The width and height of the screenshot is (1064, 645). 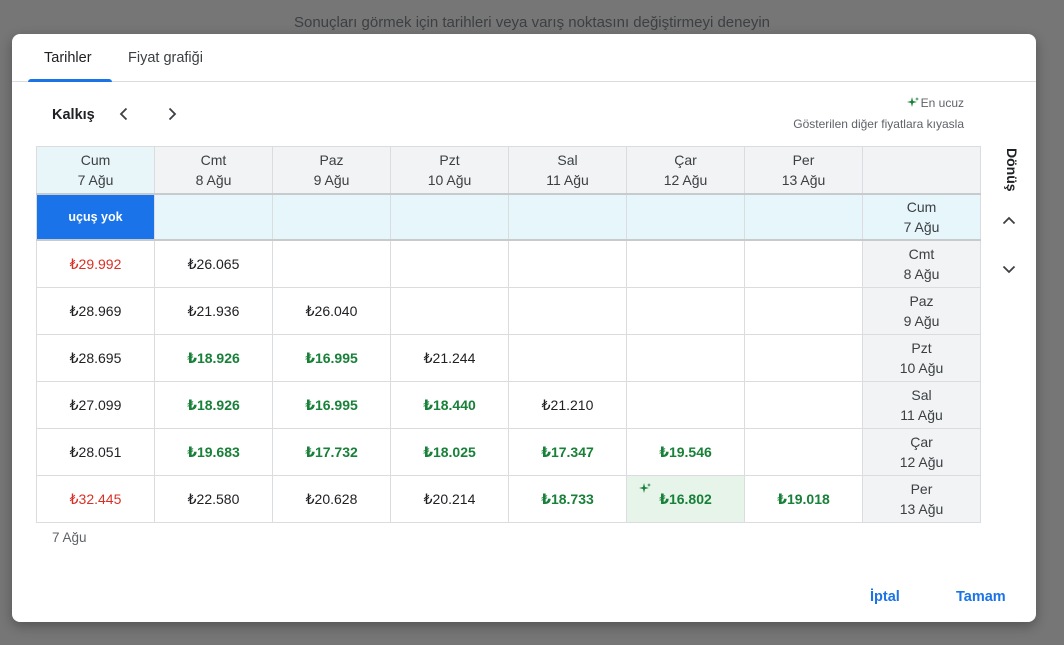 What do you see at coordinates (124, 114) in the screenshot?
I see `prev-week-button` at bounding box center [124, 114].